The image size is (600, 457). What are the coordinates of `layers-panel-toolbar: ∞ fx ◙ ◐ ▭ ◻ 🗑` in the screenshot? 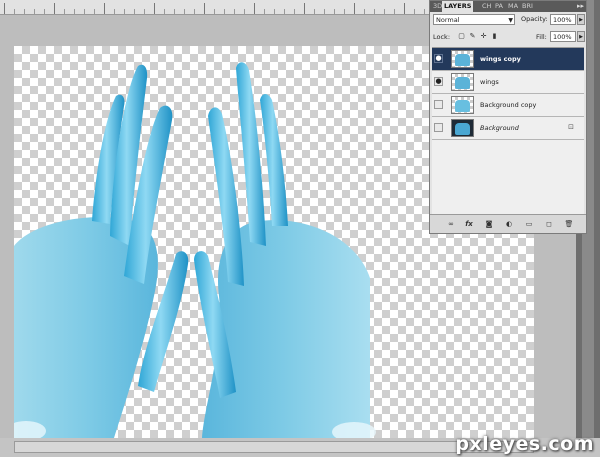 It's located at (508, 223).